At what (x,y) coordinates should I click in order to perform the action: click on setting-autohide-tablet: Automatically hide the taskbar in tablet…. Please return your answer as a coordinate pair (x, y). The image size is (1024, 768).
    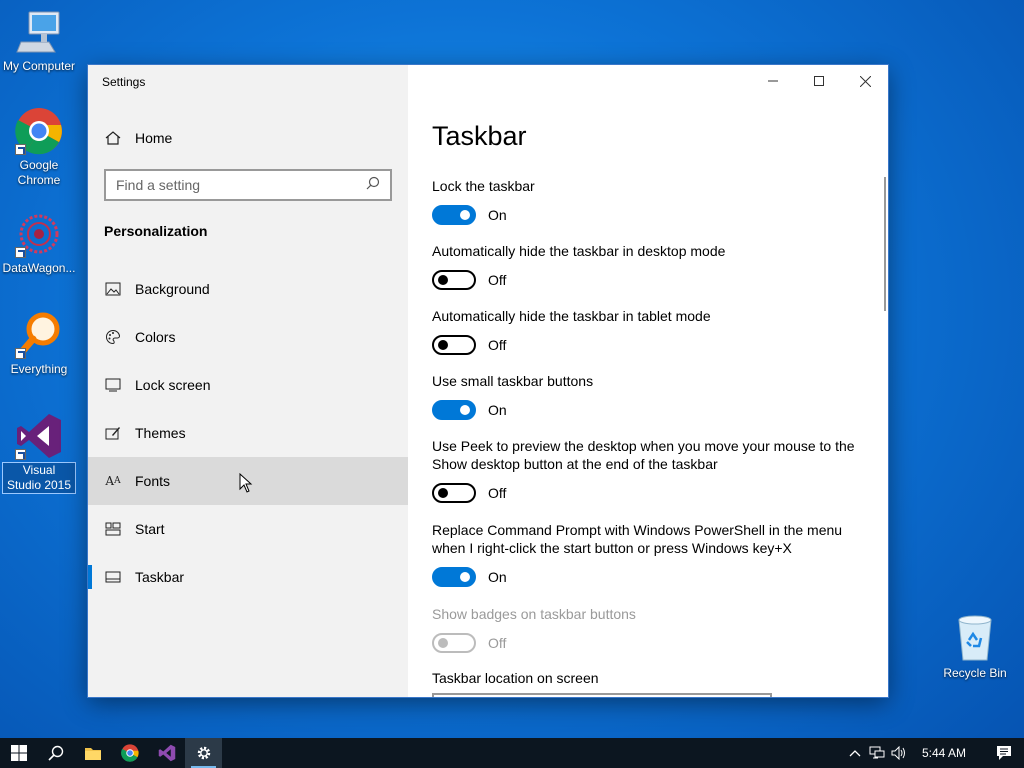
    Looking at the image, I should click on (647, 331).